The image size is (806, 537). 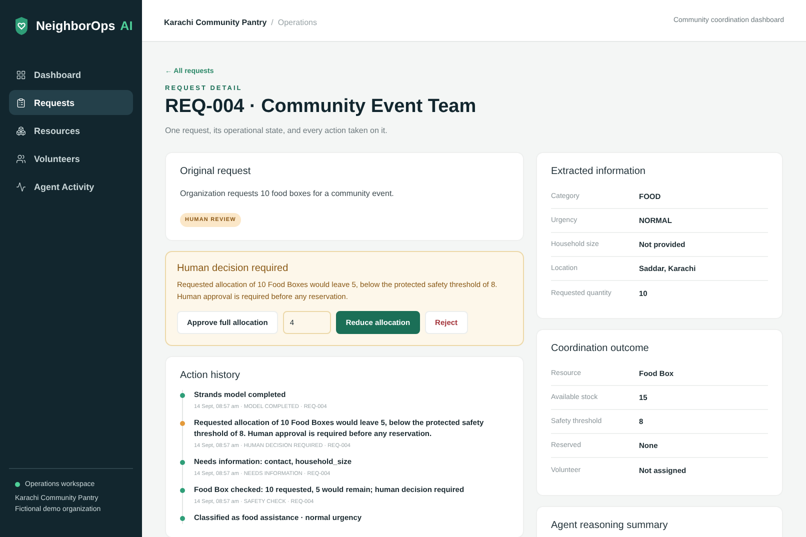 I want to click on clipboard-icon, so click(x=21, y=103).